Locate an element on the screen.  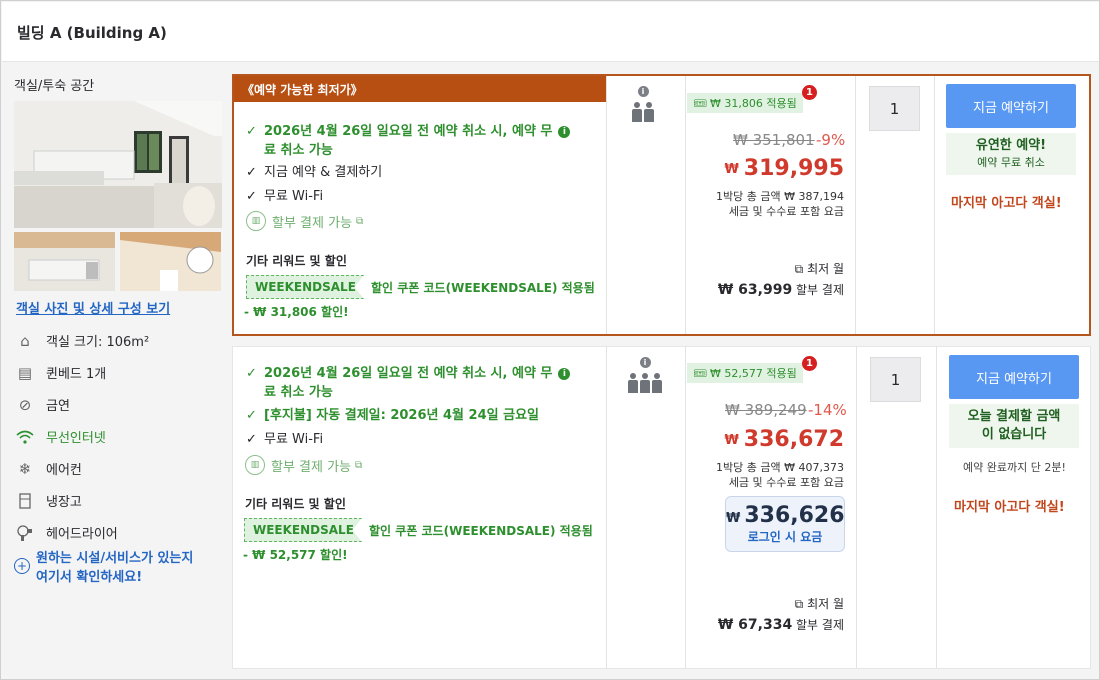
member-login-price: ₩336,626 로그인 시 요금 is located at coordinates (785, 524).